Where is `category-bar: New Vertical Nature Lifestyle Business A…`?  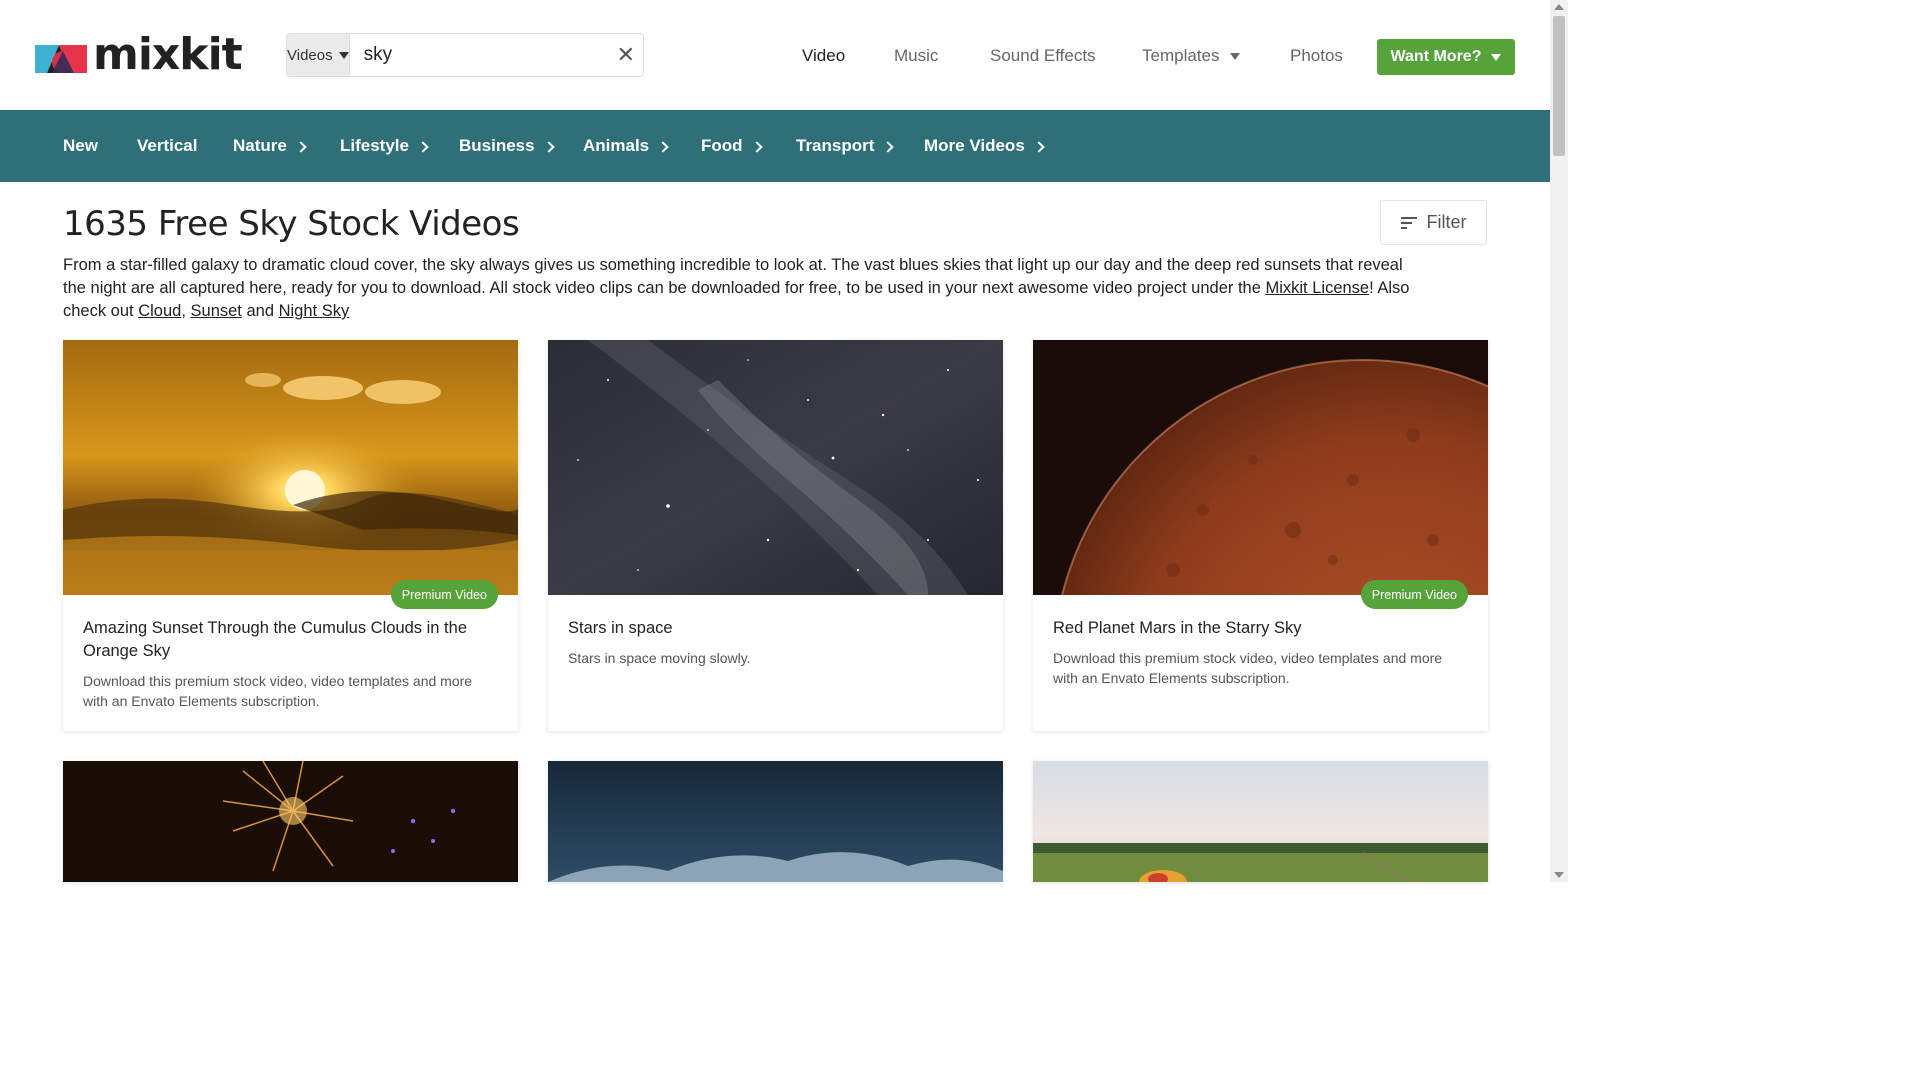
category-bar: New Vertical Nature Lifestyle Business A… is located at coordinates (775, 146).